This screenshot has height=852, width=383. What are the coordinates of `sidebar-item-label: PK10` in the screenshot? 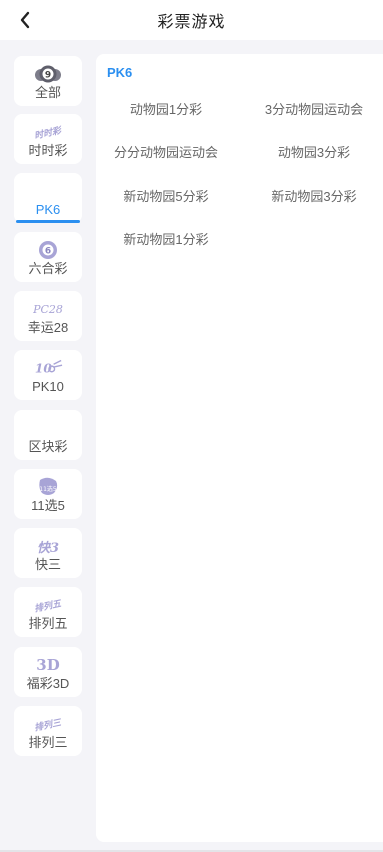 It's located at (48, 386).